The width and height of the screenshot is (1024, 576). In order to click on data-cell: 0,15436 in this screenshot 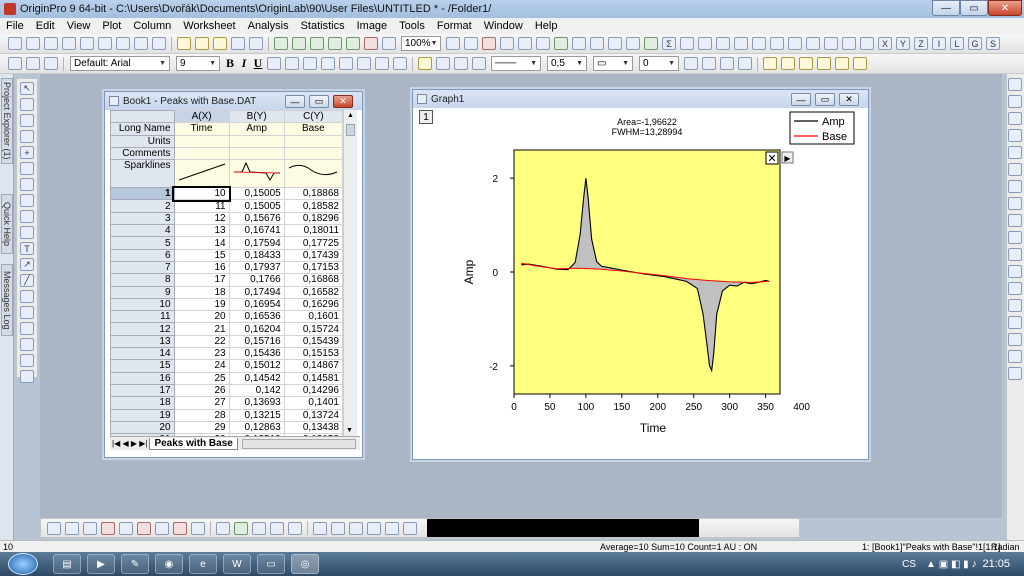, I will do `click(256, 354)`.